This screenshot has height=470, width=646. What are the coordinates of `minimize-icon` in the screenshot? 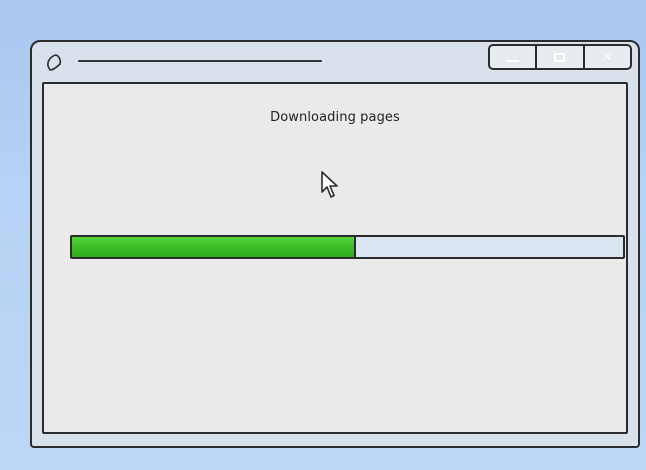 It's located at (512, 57).